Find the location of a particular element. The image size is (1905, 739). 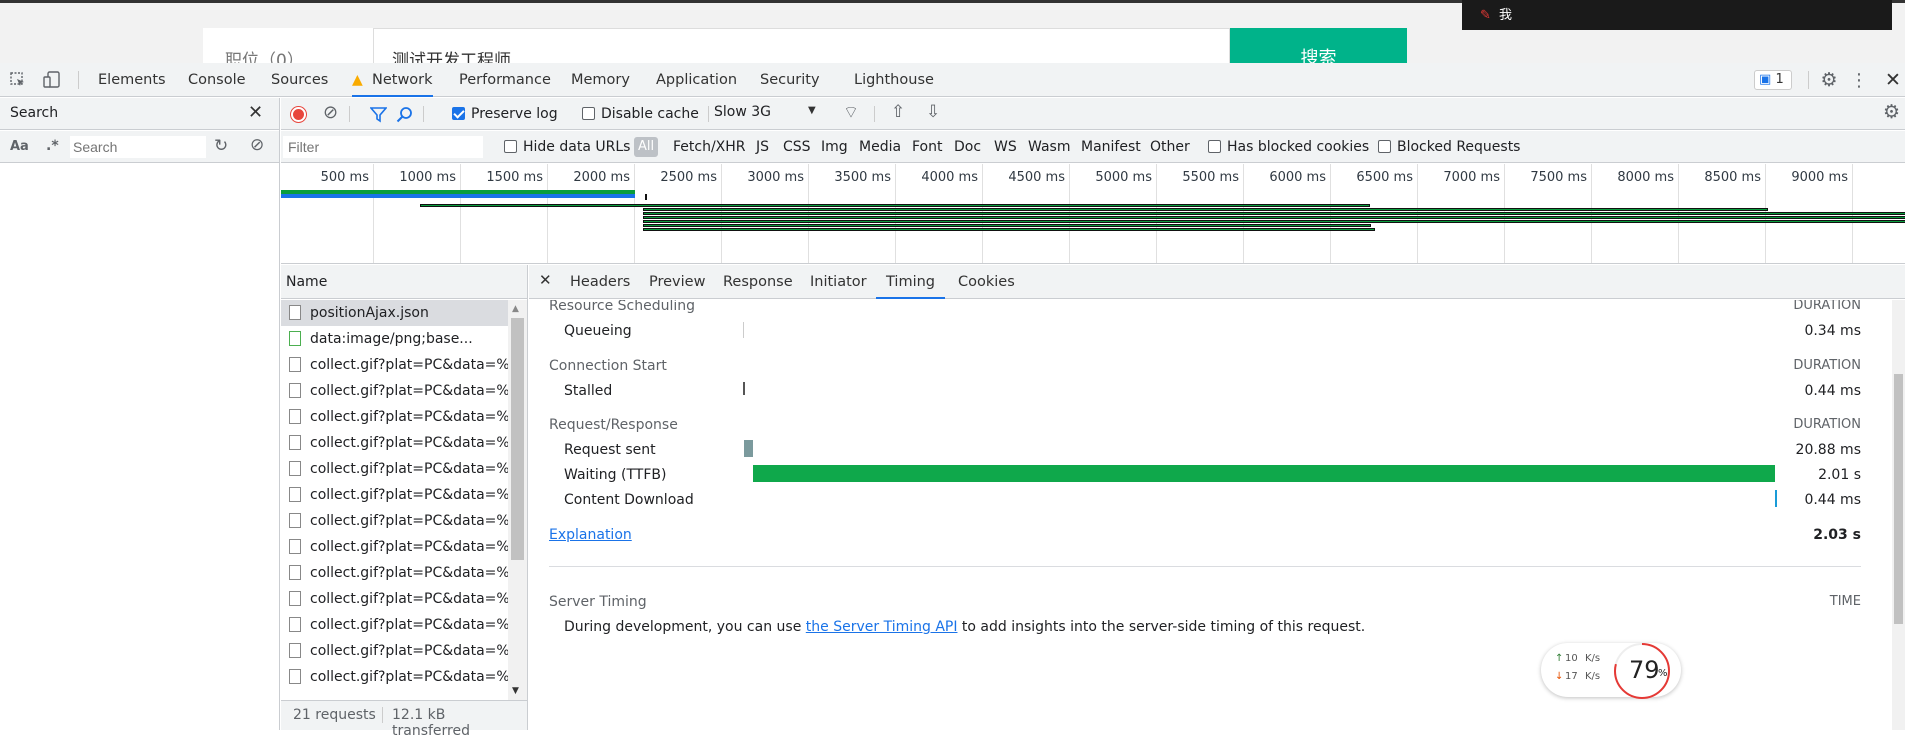

details-tab-initiator: Initiator is located at coordinates (838, 282).